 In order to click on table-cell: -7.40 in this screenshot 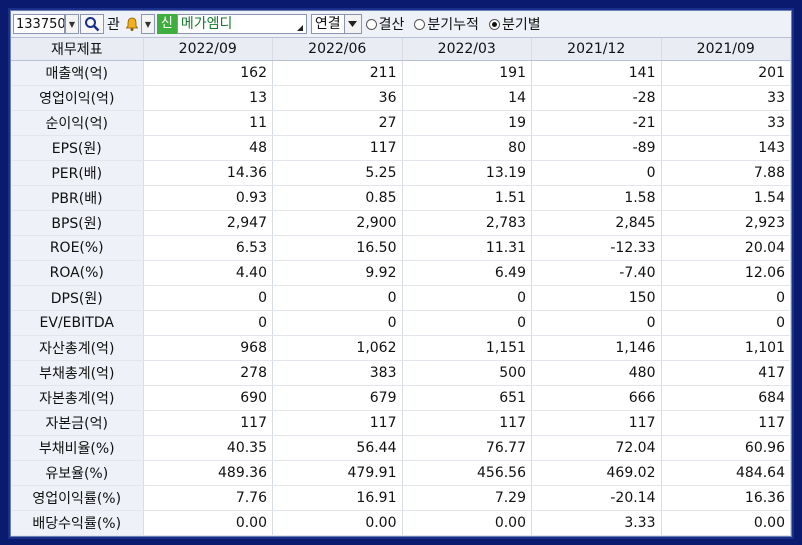, I will do `click(596, 273)`.